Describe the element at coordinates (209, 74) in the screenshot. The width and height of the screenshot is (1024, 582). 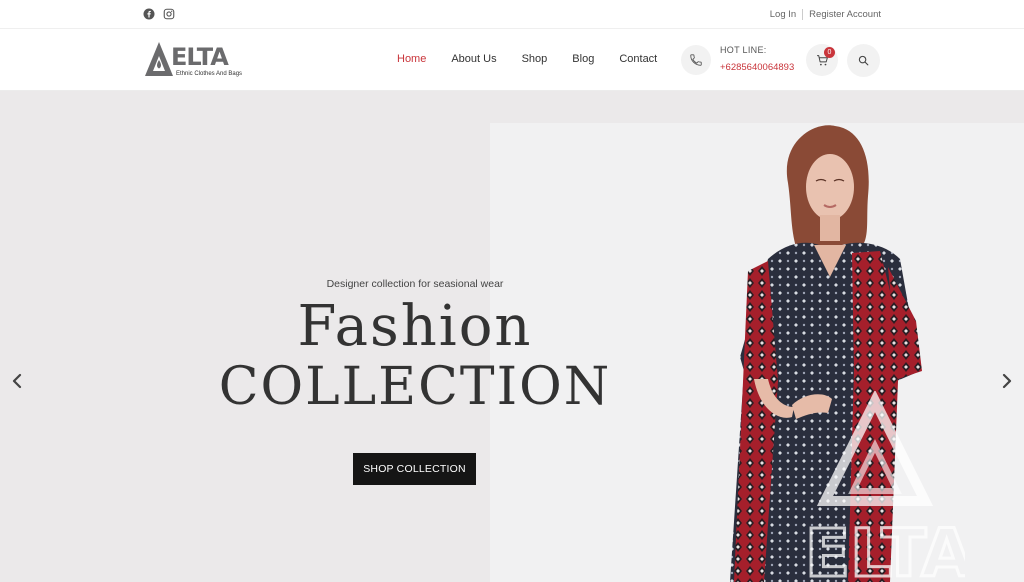
I see `logo-tagline: Ethnic Clothes And Bags` at that location.